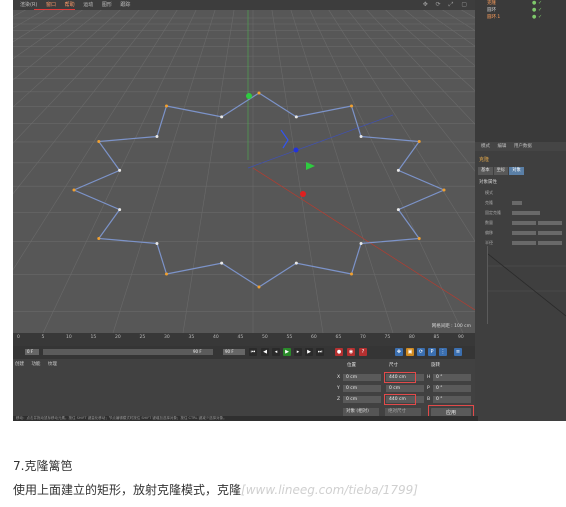  Describe the element at coordinates (362, 388) in the screenshot. I see `position-y-input: 0 cm` at that location.